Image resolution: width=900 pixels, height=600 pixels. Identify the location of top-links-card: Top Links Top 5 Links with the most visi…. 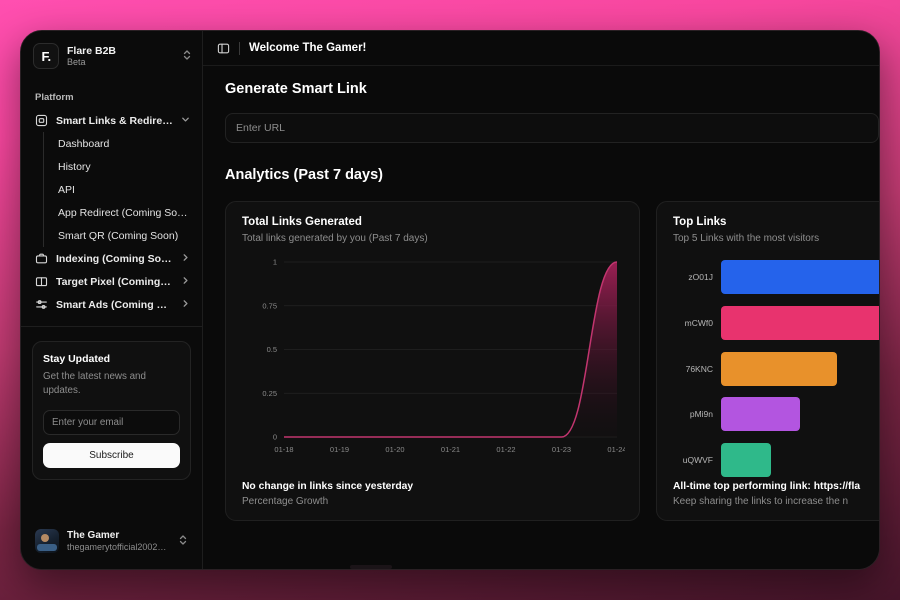
(767, 361).